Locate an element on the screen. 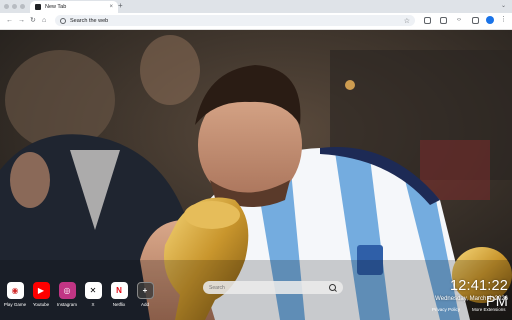 This screenshot has height=320, width=512. back-button: ← is located at coordinates (9, 20).